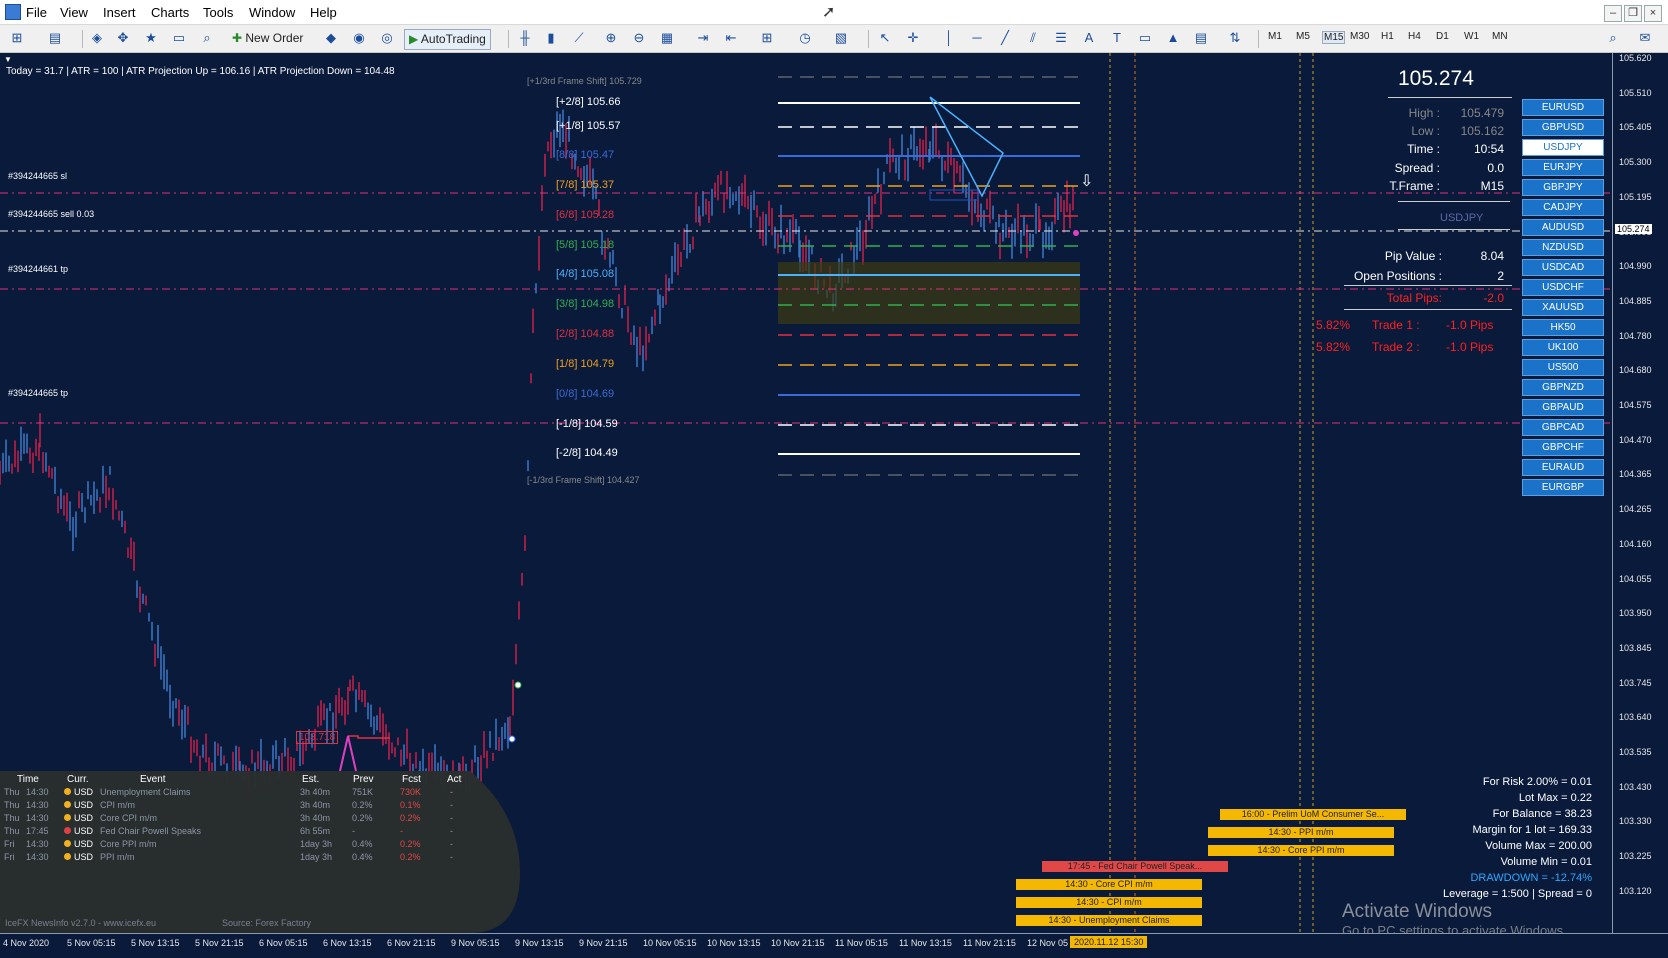 This screenshot has height=958, width=1668. What do you see at coordinates (1454, 229) in the screenshot?
I see `panel-divider` at bounding box center [1454, 229].